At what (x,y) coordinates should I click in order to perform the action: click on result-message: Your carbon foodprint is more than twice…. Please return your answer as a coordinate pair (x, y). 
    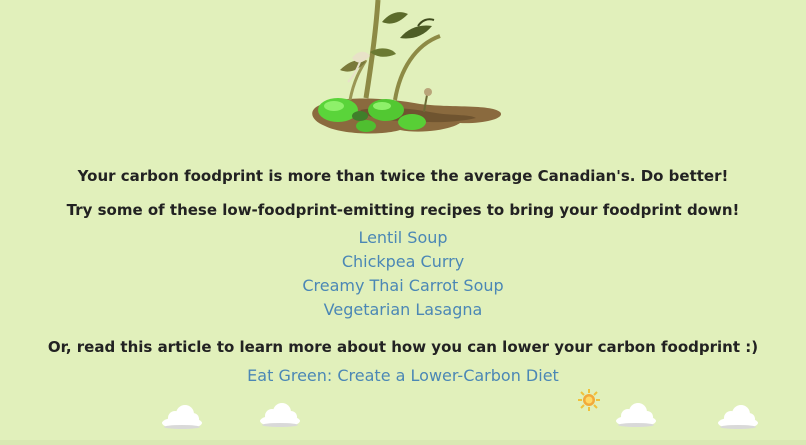
    Looking at the image, I should click on (403, 176).